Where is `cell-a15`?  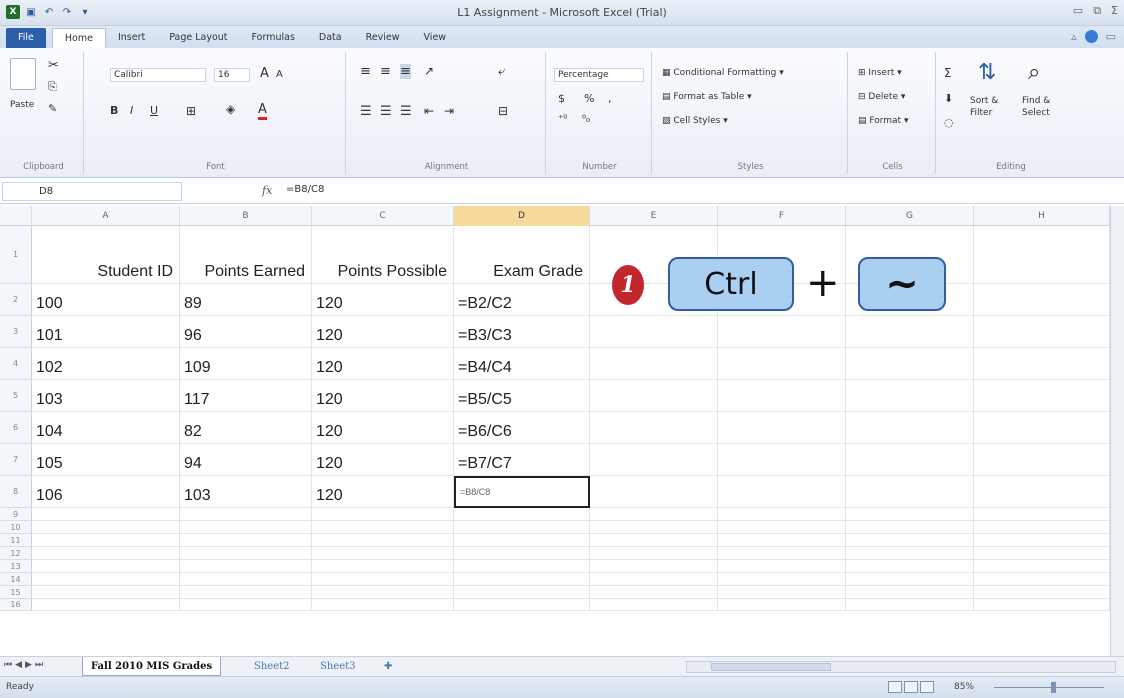
cell-a15 is located at coordinates (106, 592).